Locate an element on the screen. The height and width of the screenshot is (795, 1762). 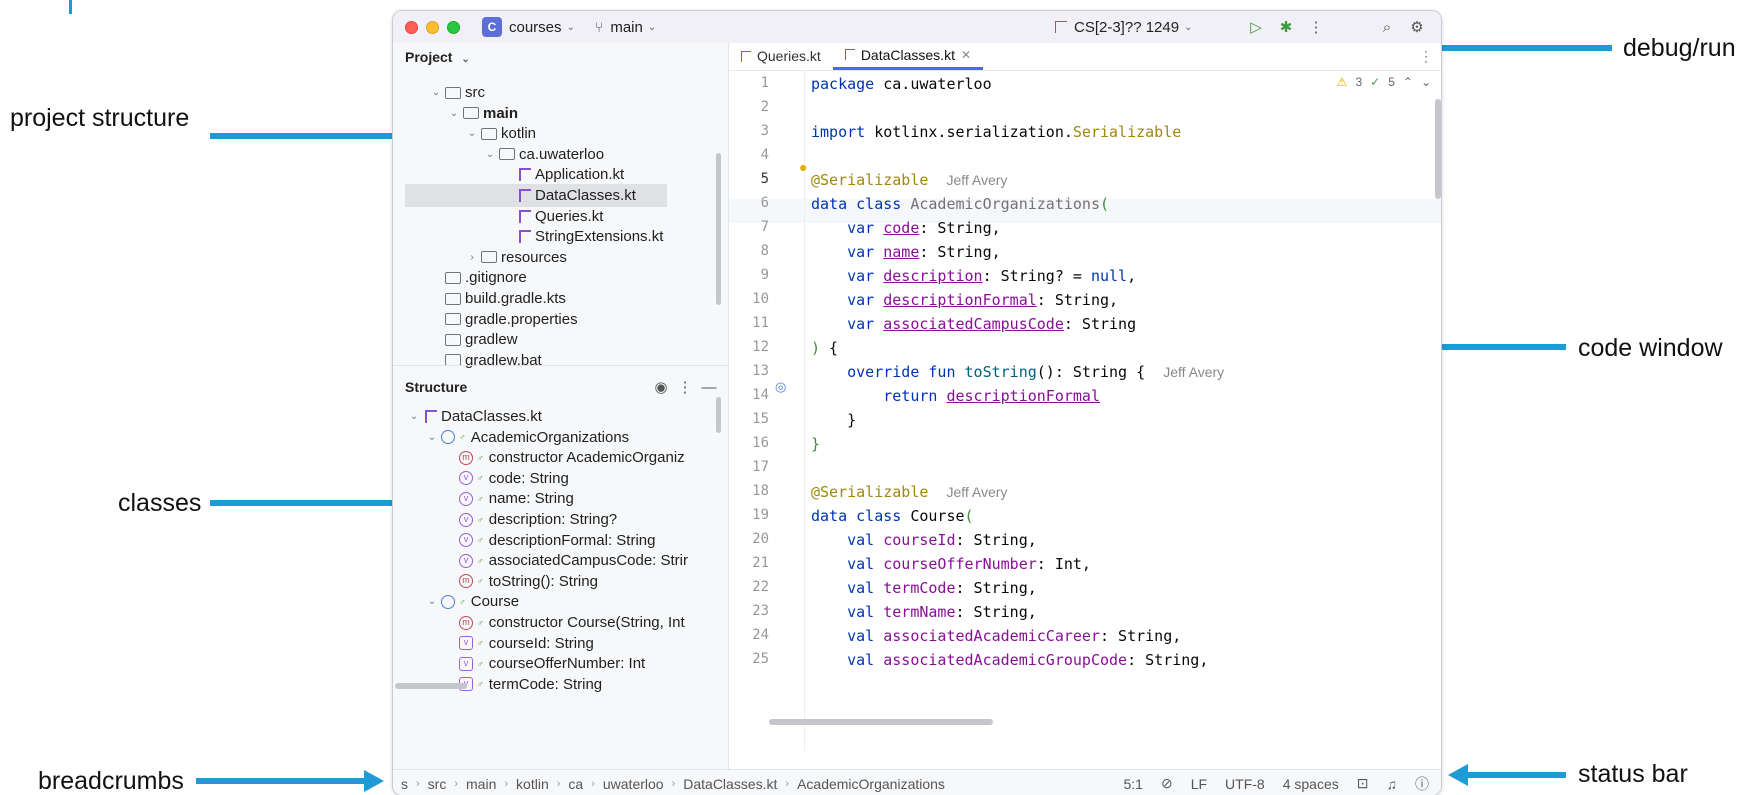
project-tree-item: gradlew is located at coordinates (553, 339).